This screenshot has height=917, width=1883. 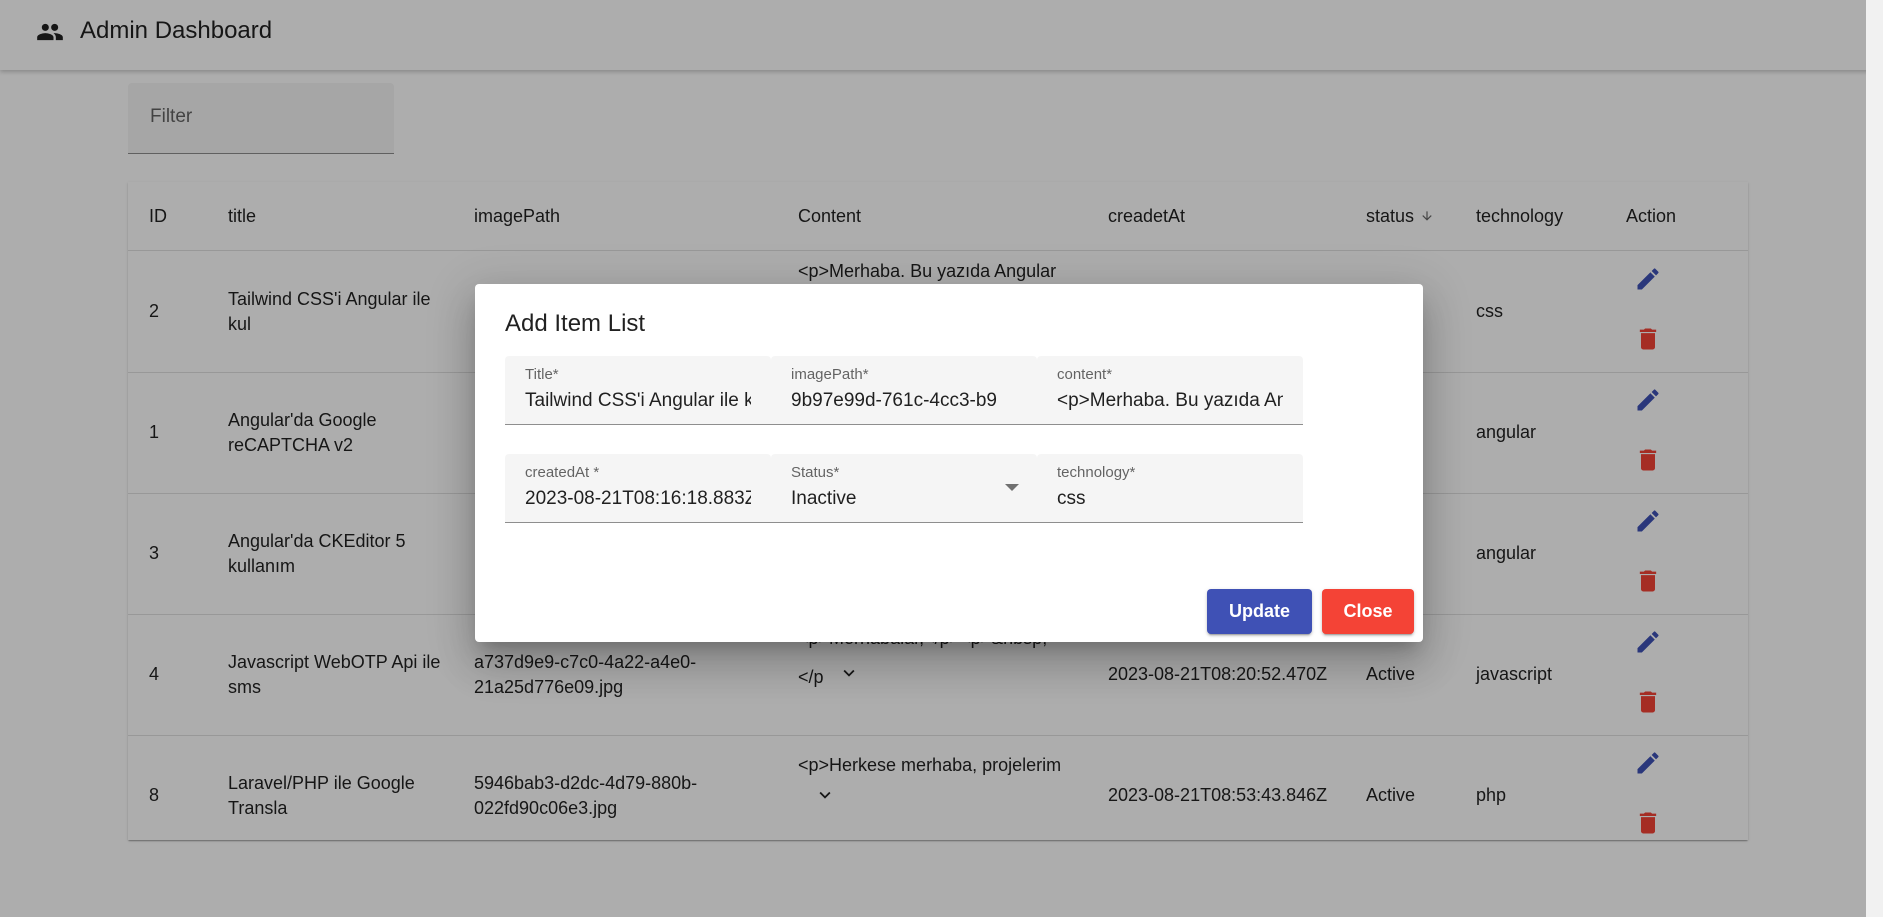 I want to click on technology-field-label: technology*, so click(x=1096, y=472).